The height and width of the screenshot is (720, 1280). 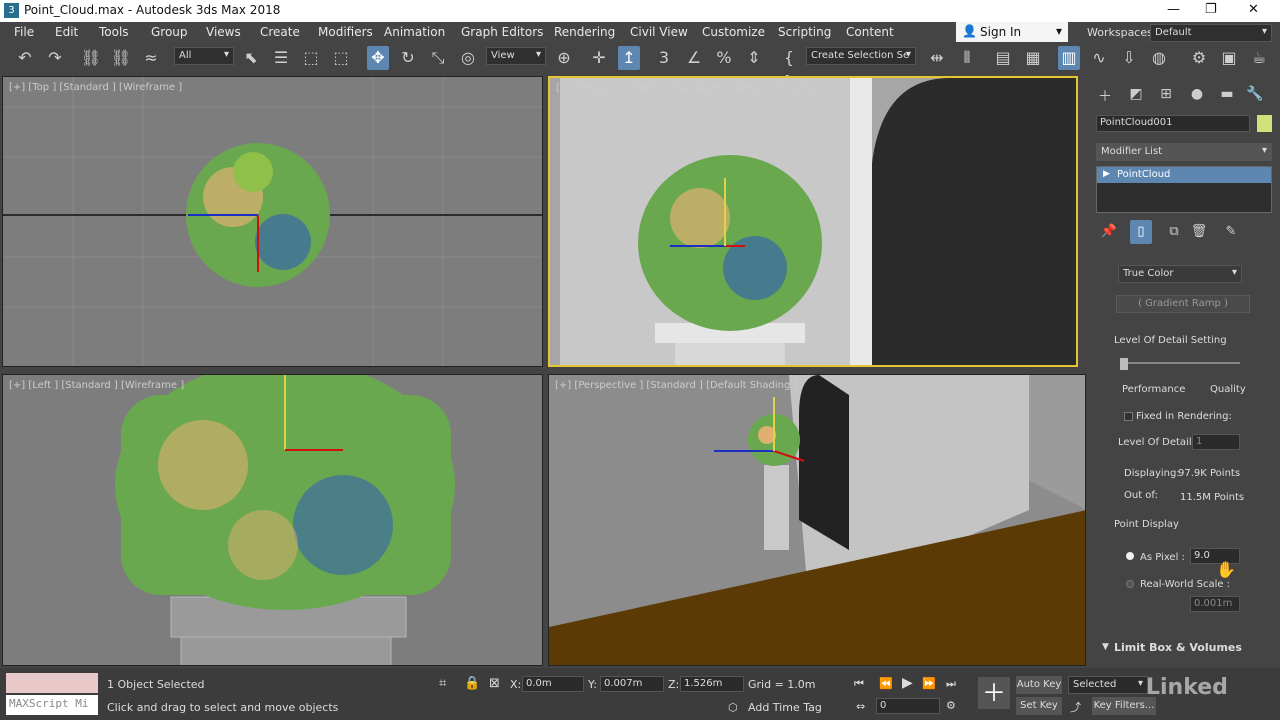 I want to click on minimize-icon: —, so click(x=1173, y=9).